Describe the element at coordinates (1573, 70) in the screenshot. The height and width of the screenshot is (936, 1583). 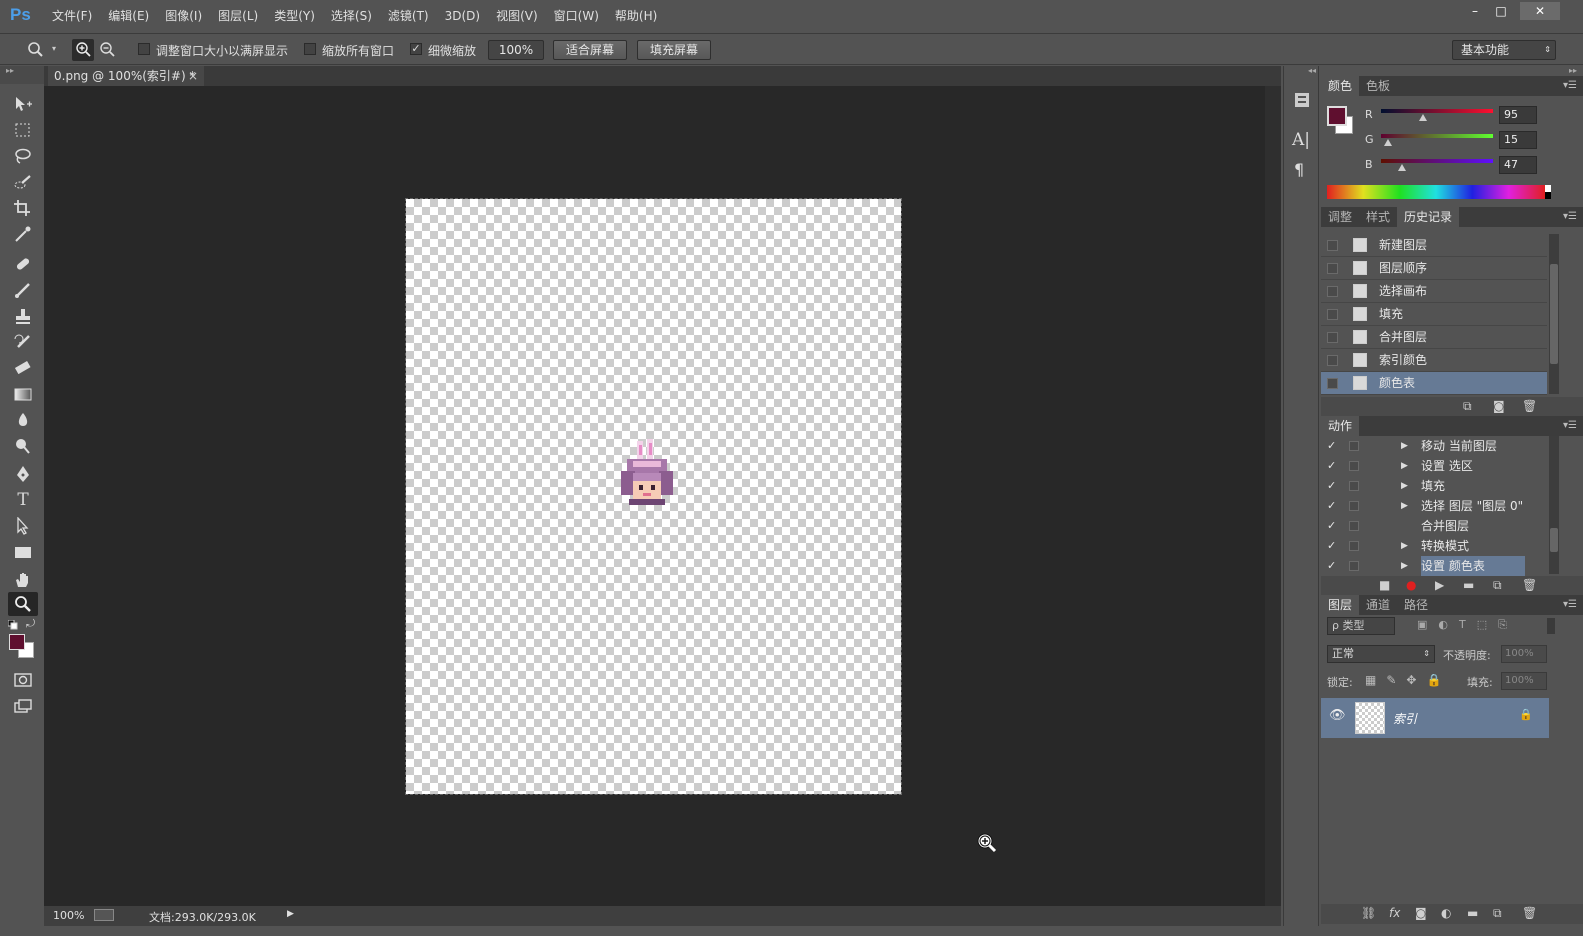
I see `panels-expand-arrow-icon: ▸▸` at that location.